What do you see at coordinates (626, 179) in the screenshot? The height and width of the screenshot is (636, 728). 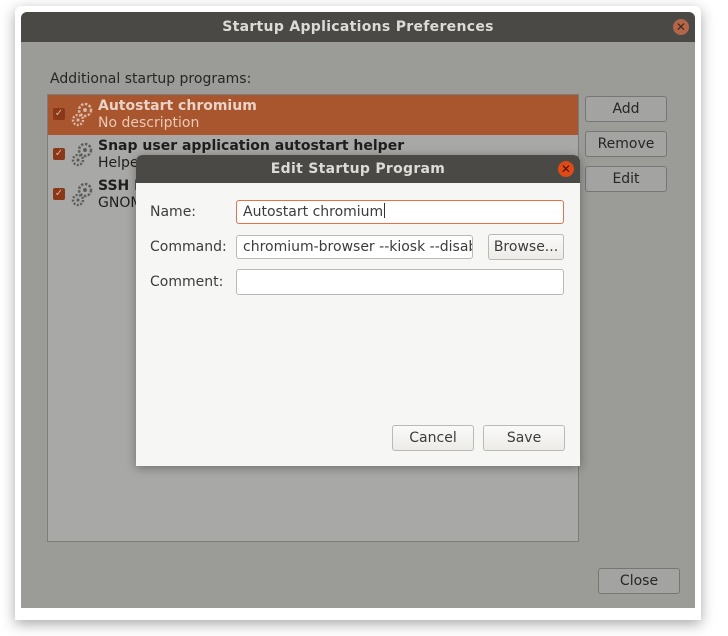 I see `edit-button: Edit` at bounding box center [626, 179].